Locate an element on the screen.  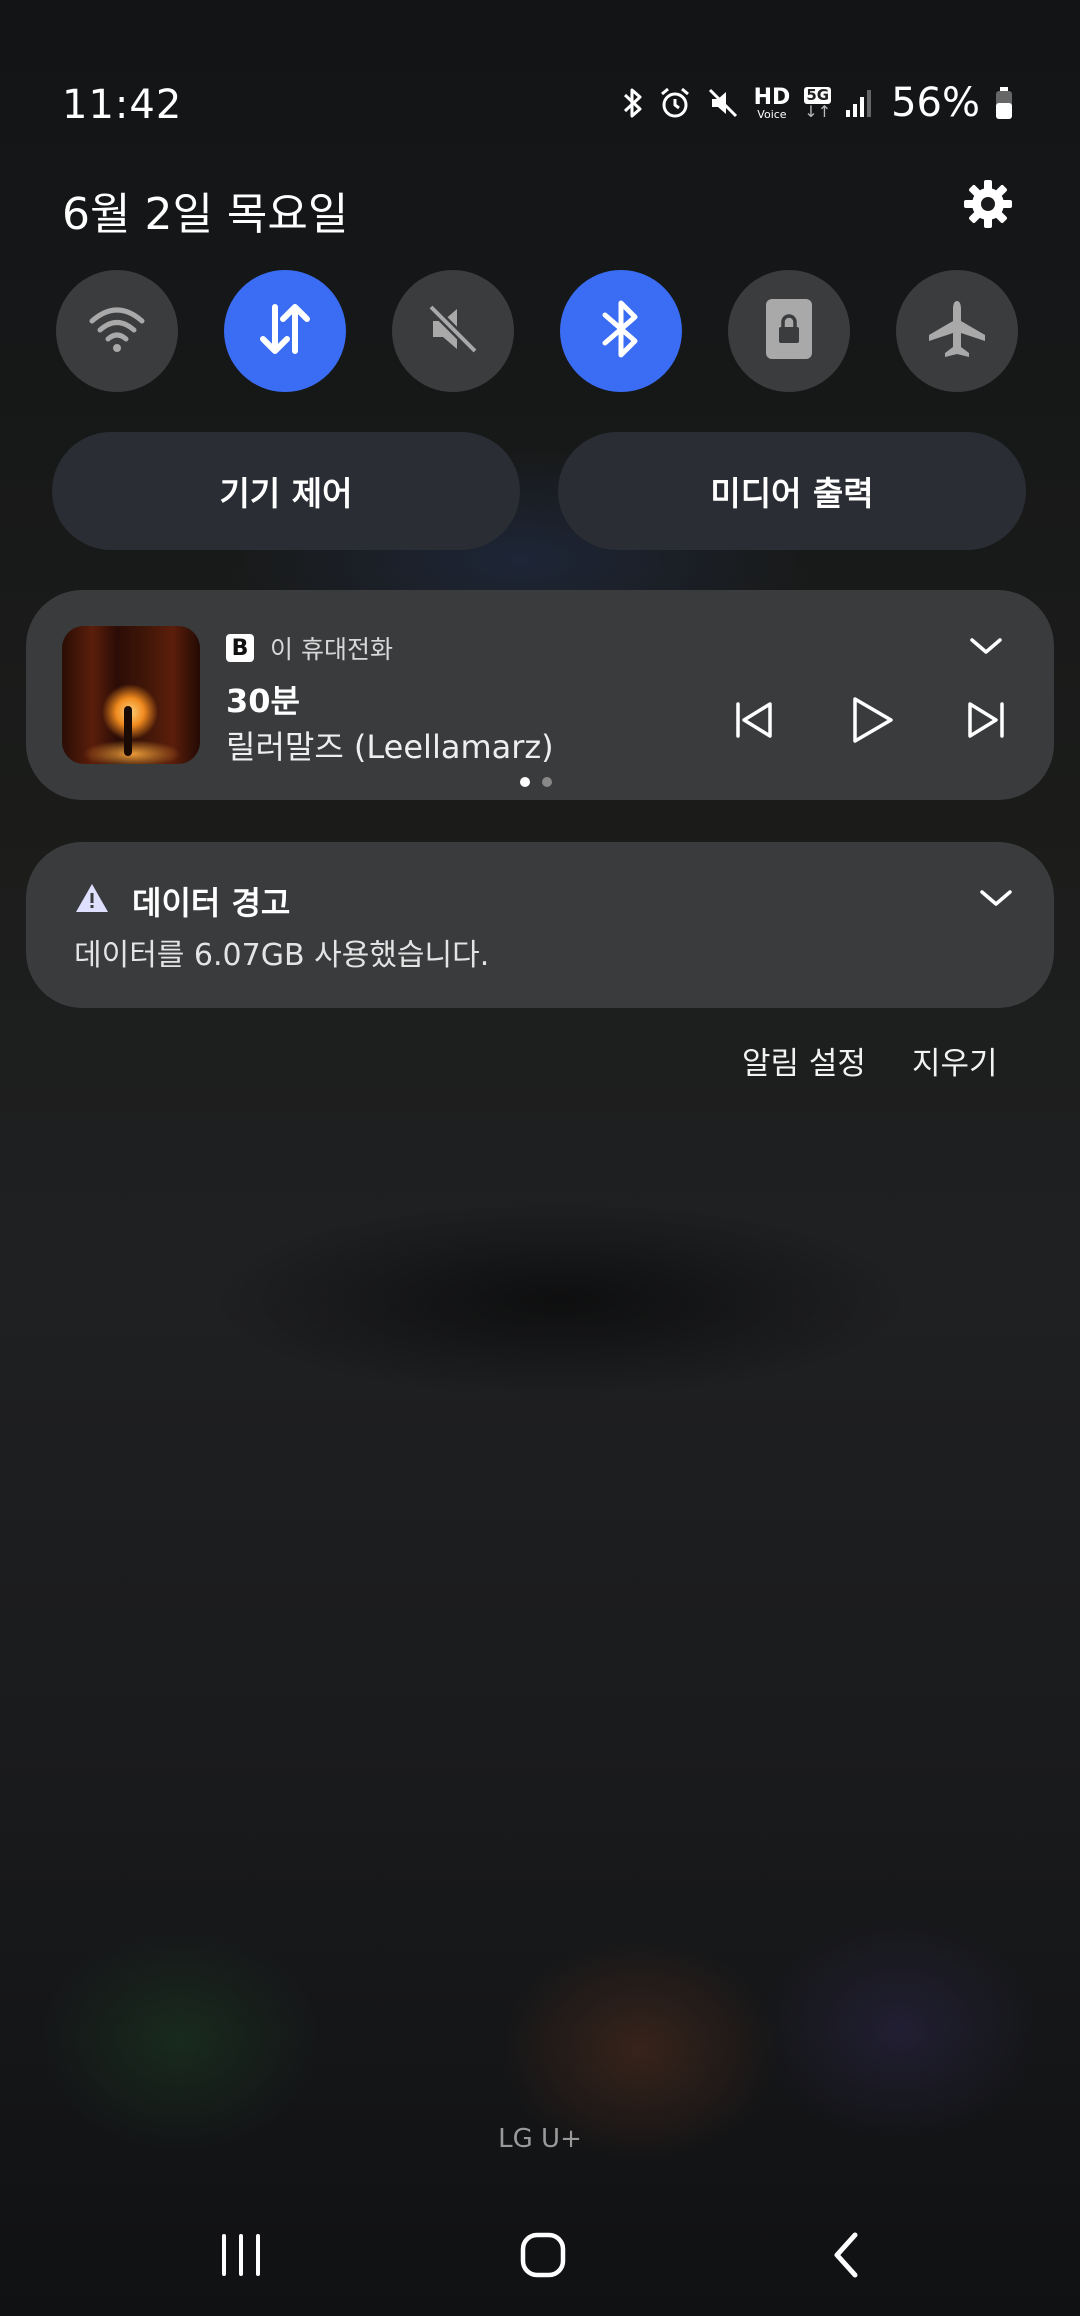
back-button is located at coordinates (847, 2257).